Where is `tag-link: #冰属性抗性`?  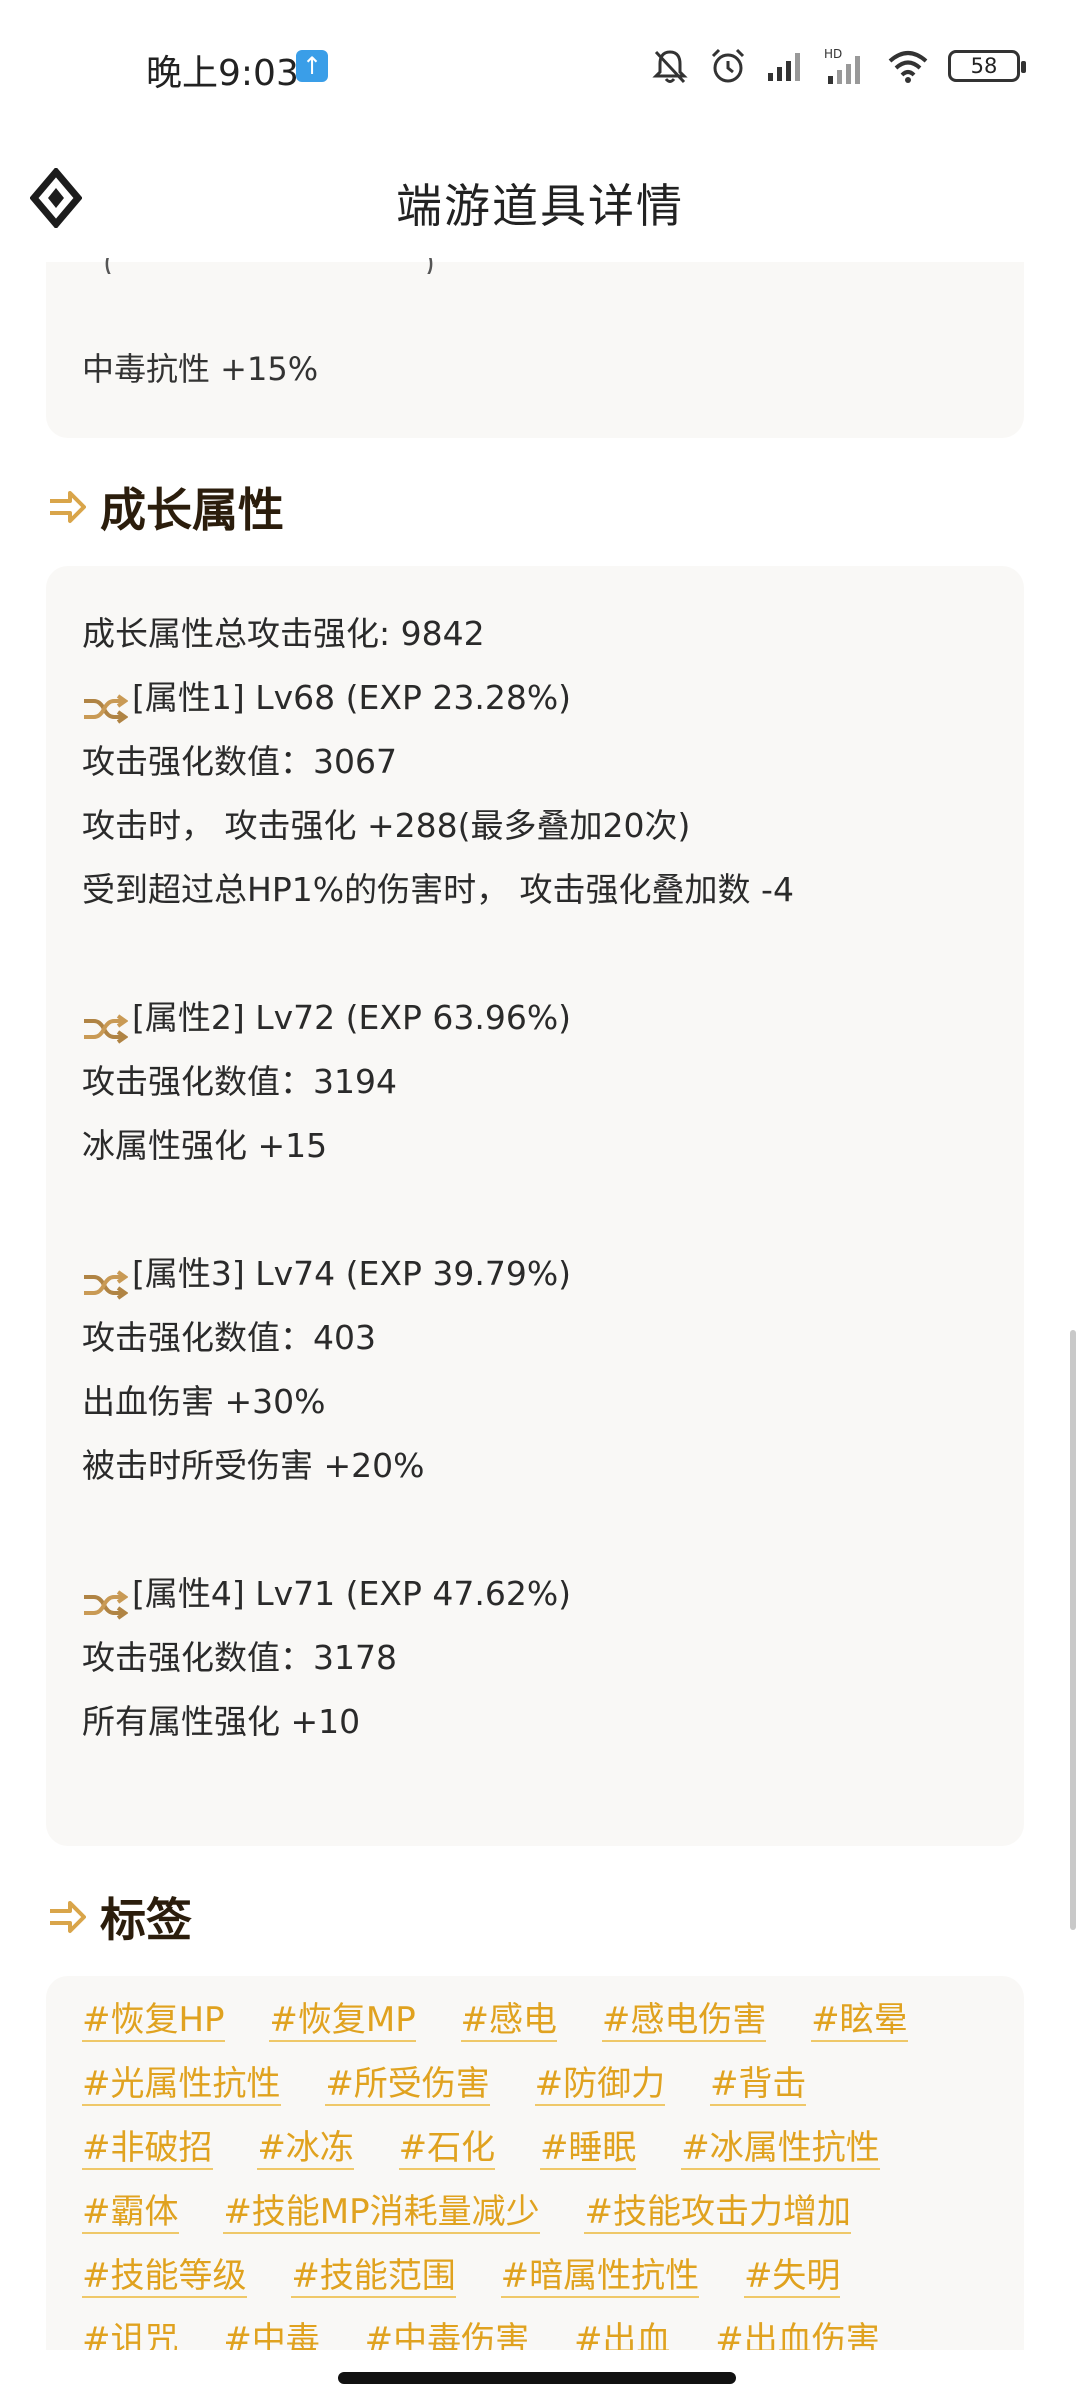
tag-link: #冰属性抗性 is located at coordinates (780, 2149).